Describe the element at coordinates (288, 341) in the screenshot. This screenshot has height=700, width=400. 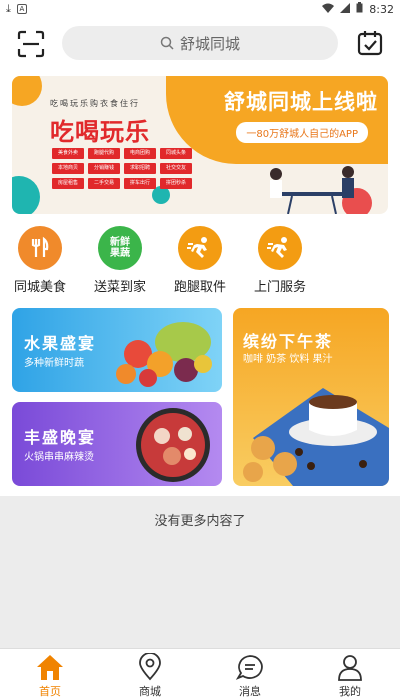
I see `card-title: 缤纷下午茶` at that location.